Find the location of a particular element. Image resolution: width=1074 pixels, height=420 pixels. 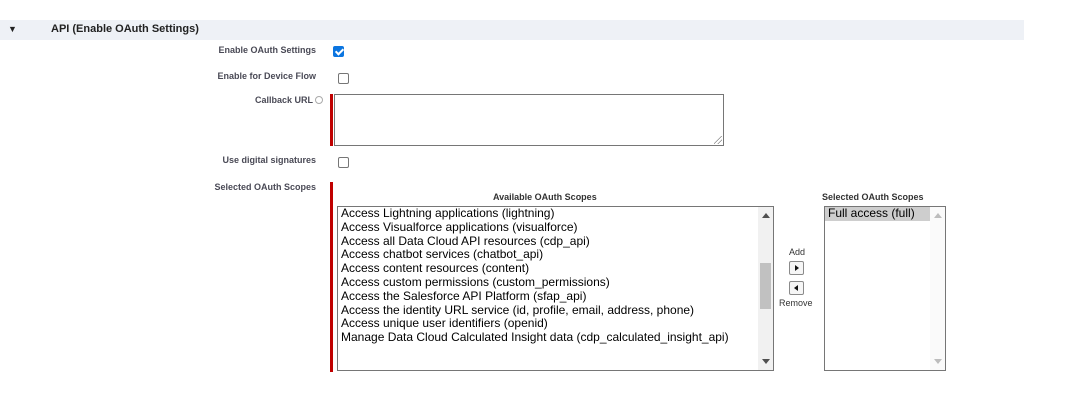

remove-button is located at coordinates (796, 288).